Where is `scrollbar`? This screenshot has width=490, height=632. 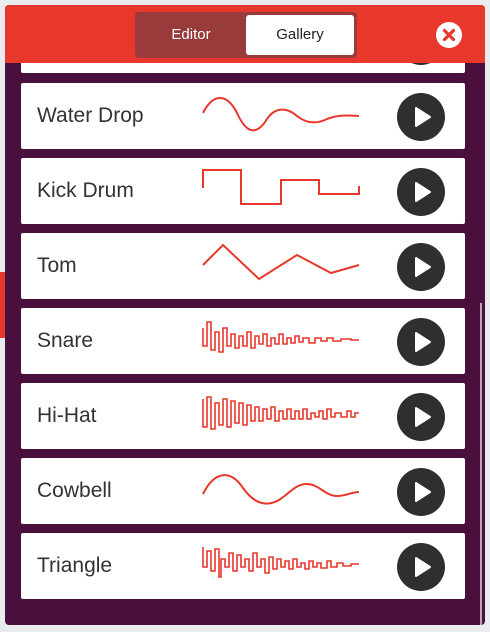 scrollbar is located at coordinates (481, 464).